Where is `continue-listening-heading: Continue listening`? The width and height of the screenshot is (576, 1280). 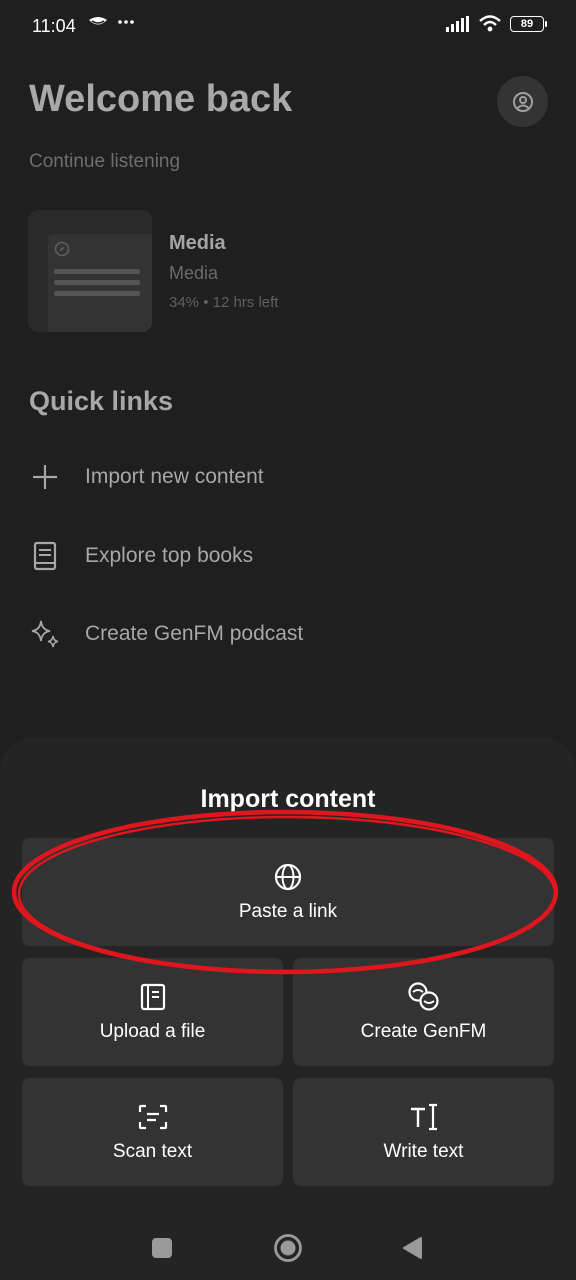 continue-listening-heading: Continue listening is located at coordinates (105, 161).